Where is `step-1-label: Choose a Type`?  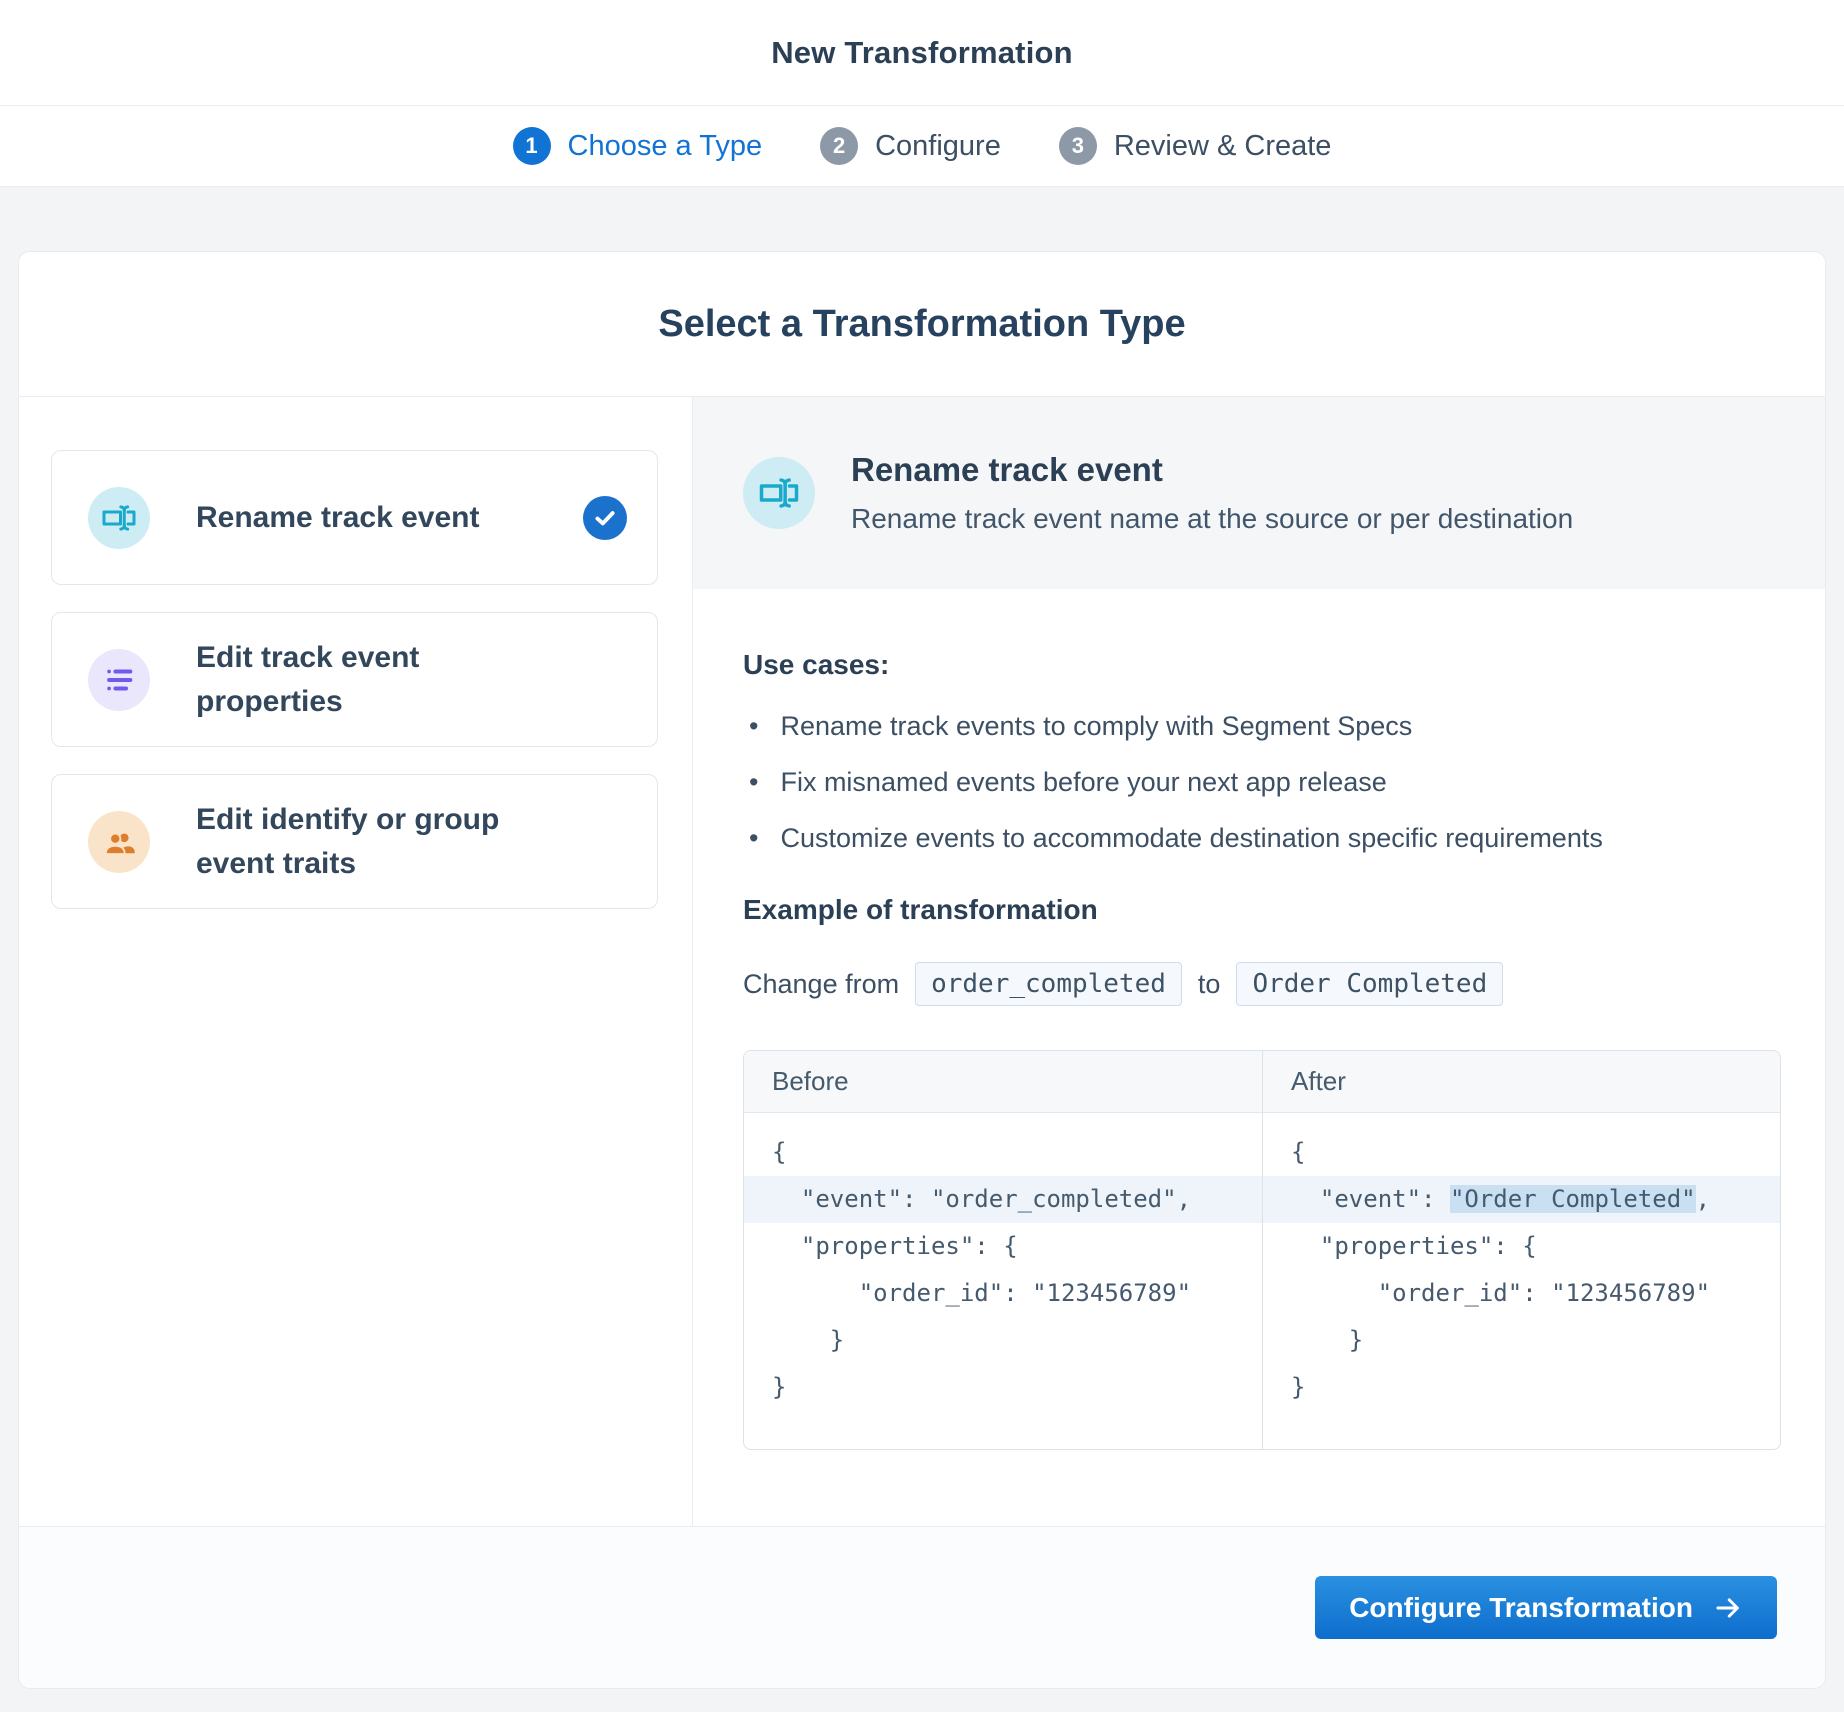 step-1-label: Choose a Type is located at coordinates (665, 145).